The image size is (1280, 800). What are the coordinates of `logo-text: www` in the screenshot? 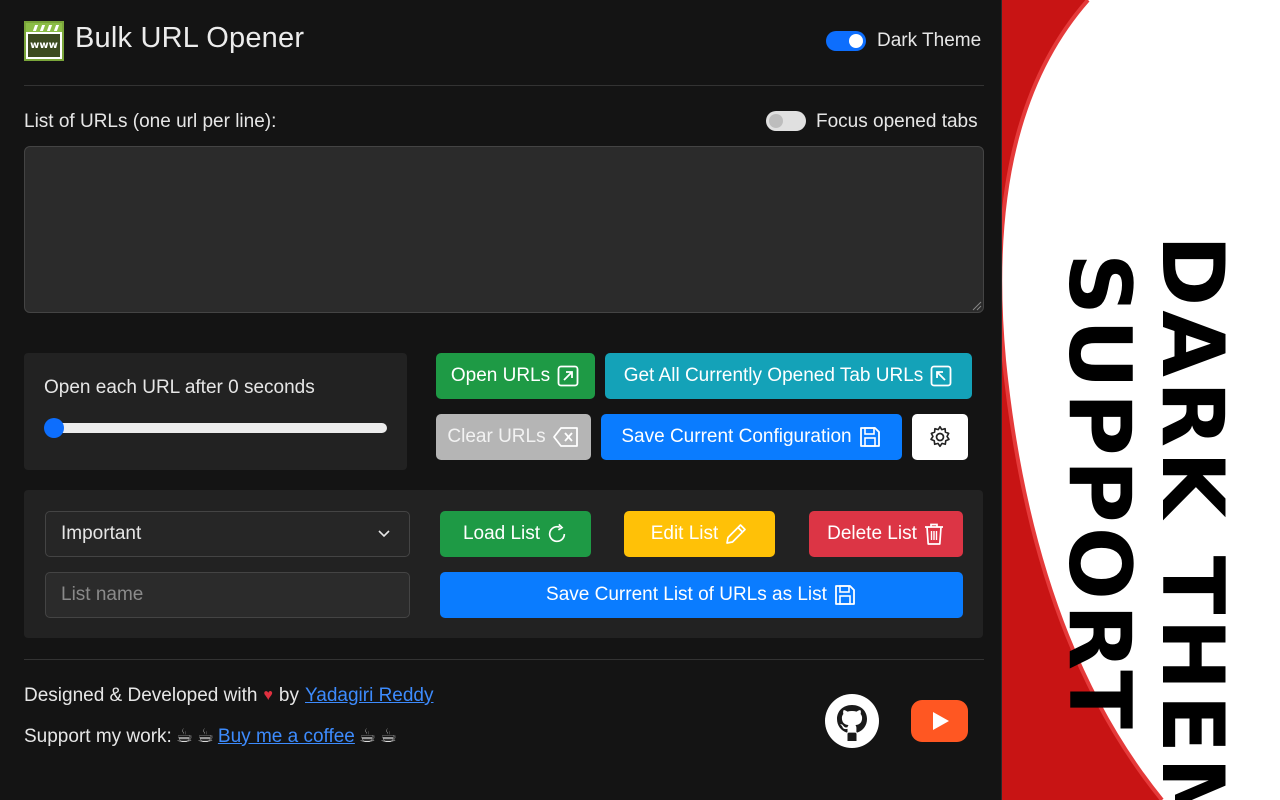 It's located at (44, 45).